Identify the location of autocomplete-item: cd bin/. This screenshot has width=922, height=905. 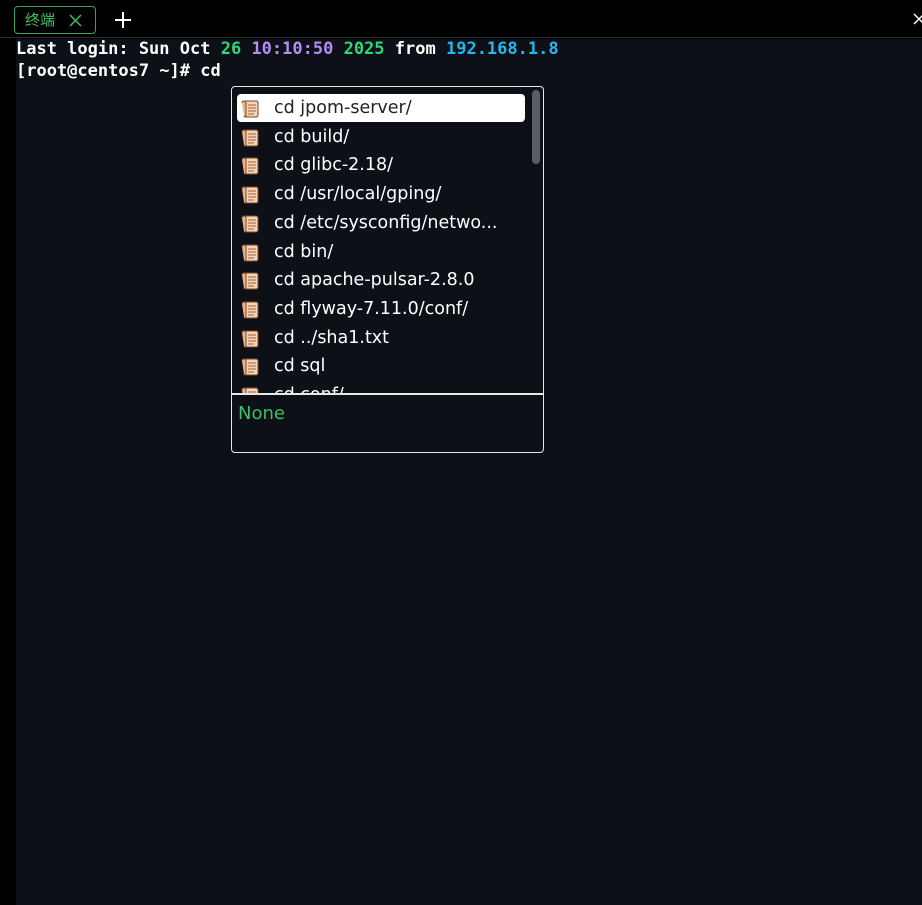
(381, 252).